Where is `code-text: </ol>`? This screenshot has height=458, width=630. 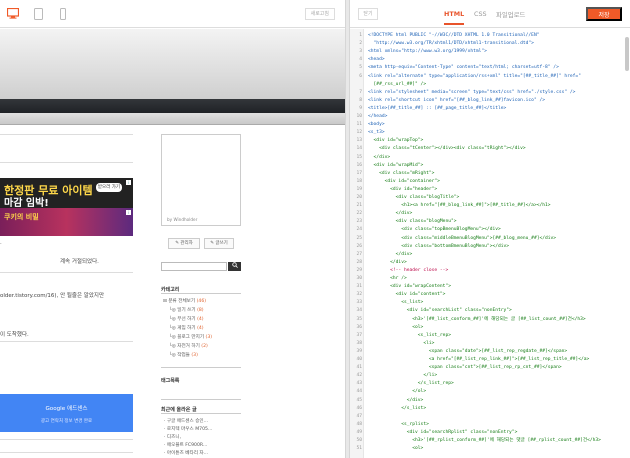 code-text: </ol> is located at coordinates (397, 392).